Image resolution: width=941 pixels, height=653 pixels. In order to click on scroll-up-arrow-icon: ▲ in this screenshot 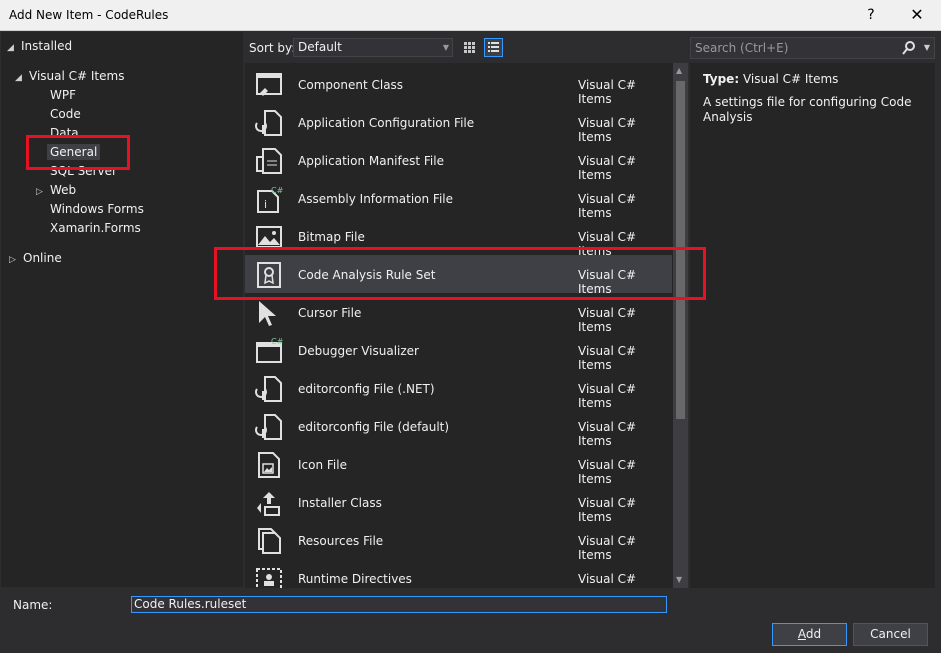, I will do `click(679, 70)`.